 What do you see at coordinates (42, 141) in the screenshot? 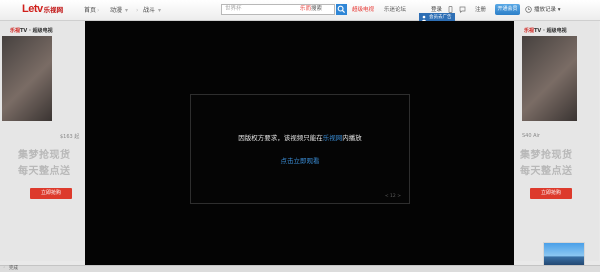
I see `left-side-ad: 乐视TV · 超级电视 $163 起 集梦抢现货 每天整点送 立即抢购` at bounding box center [42, 141].